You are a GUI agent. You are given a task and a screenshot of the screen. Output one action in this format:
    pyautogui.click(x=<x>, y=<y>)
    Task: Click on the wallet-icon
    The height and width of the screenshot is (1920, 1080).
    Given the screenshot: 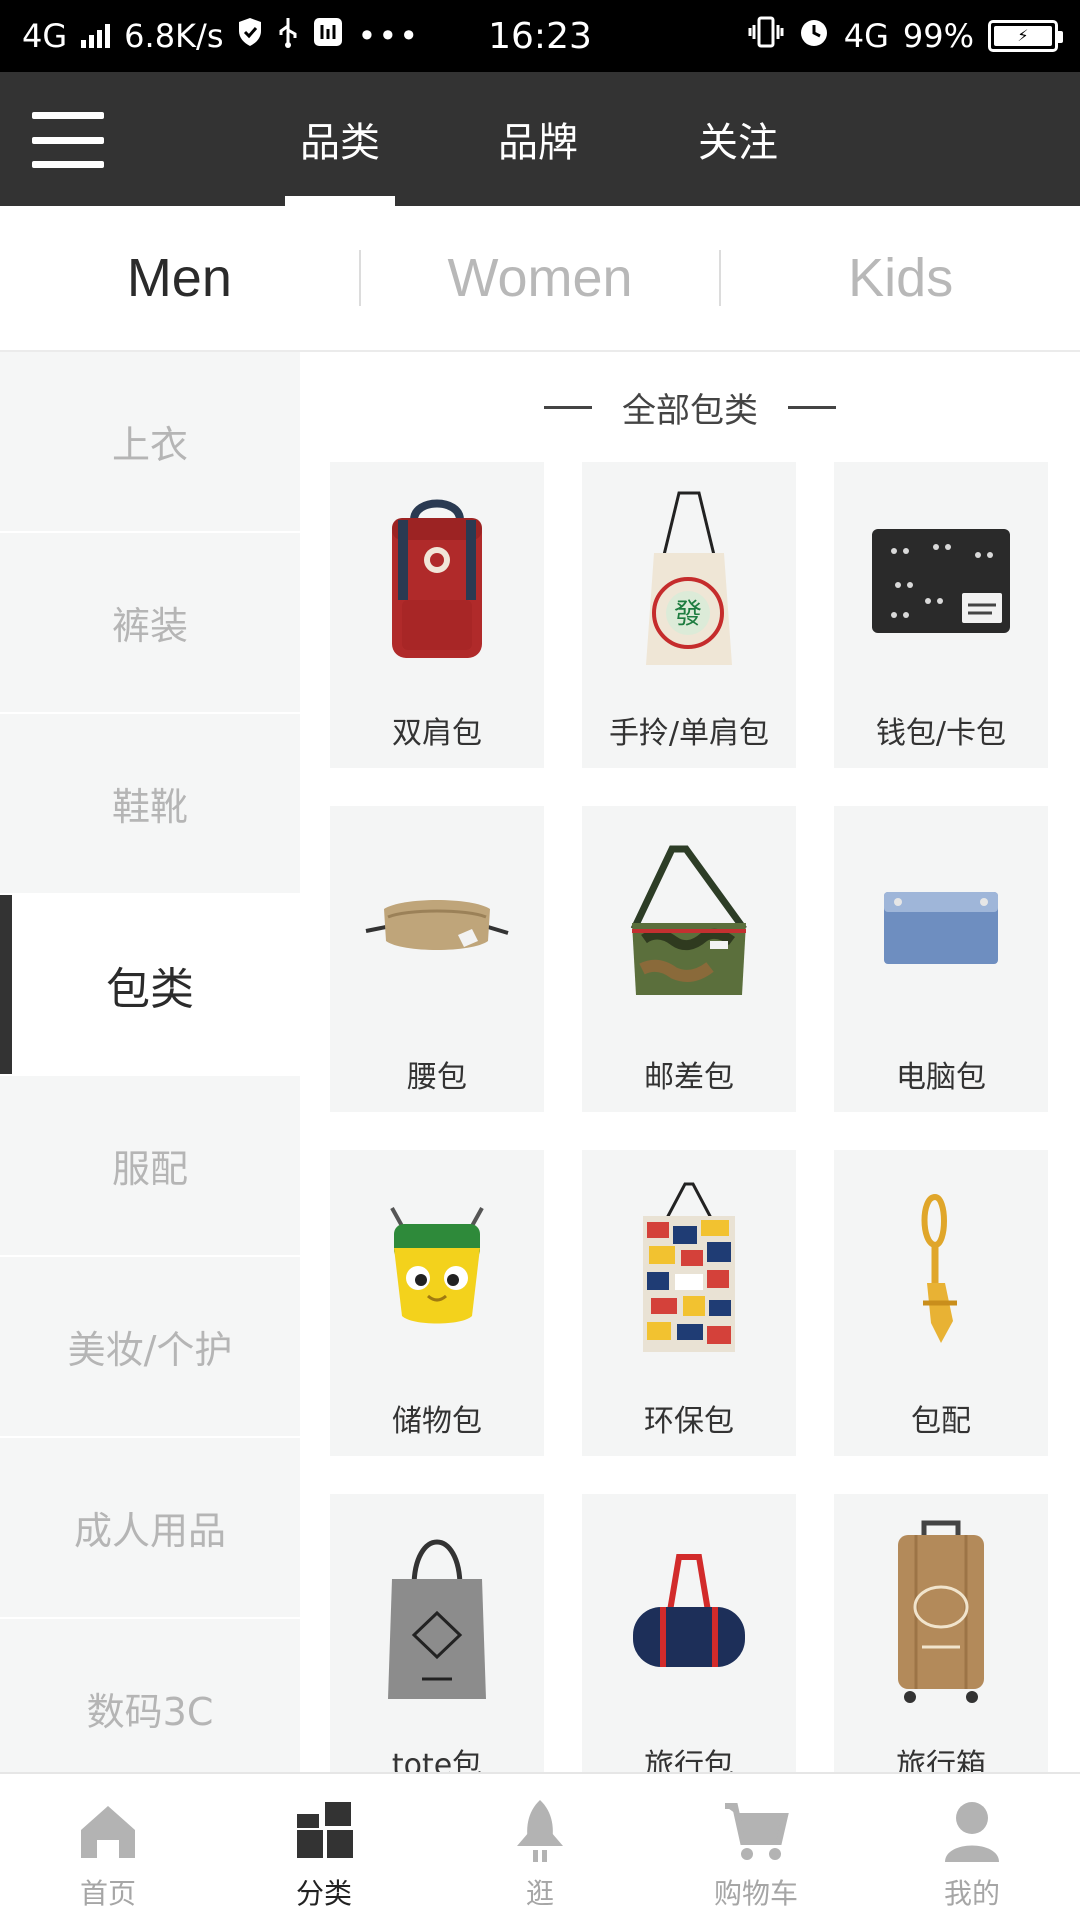 What is the action you would take?
    pyautogui.click(x=941, y=580)
    